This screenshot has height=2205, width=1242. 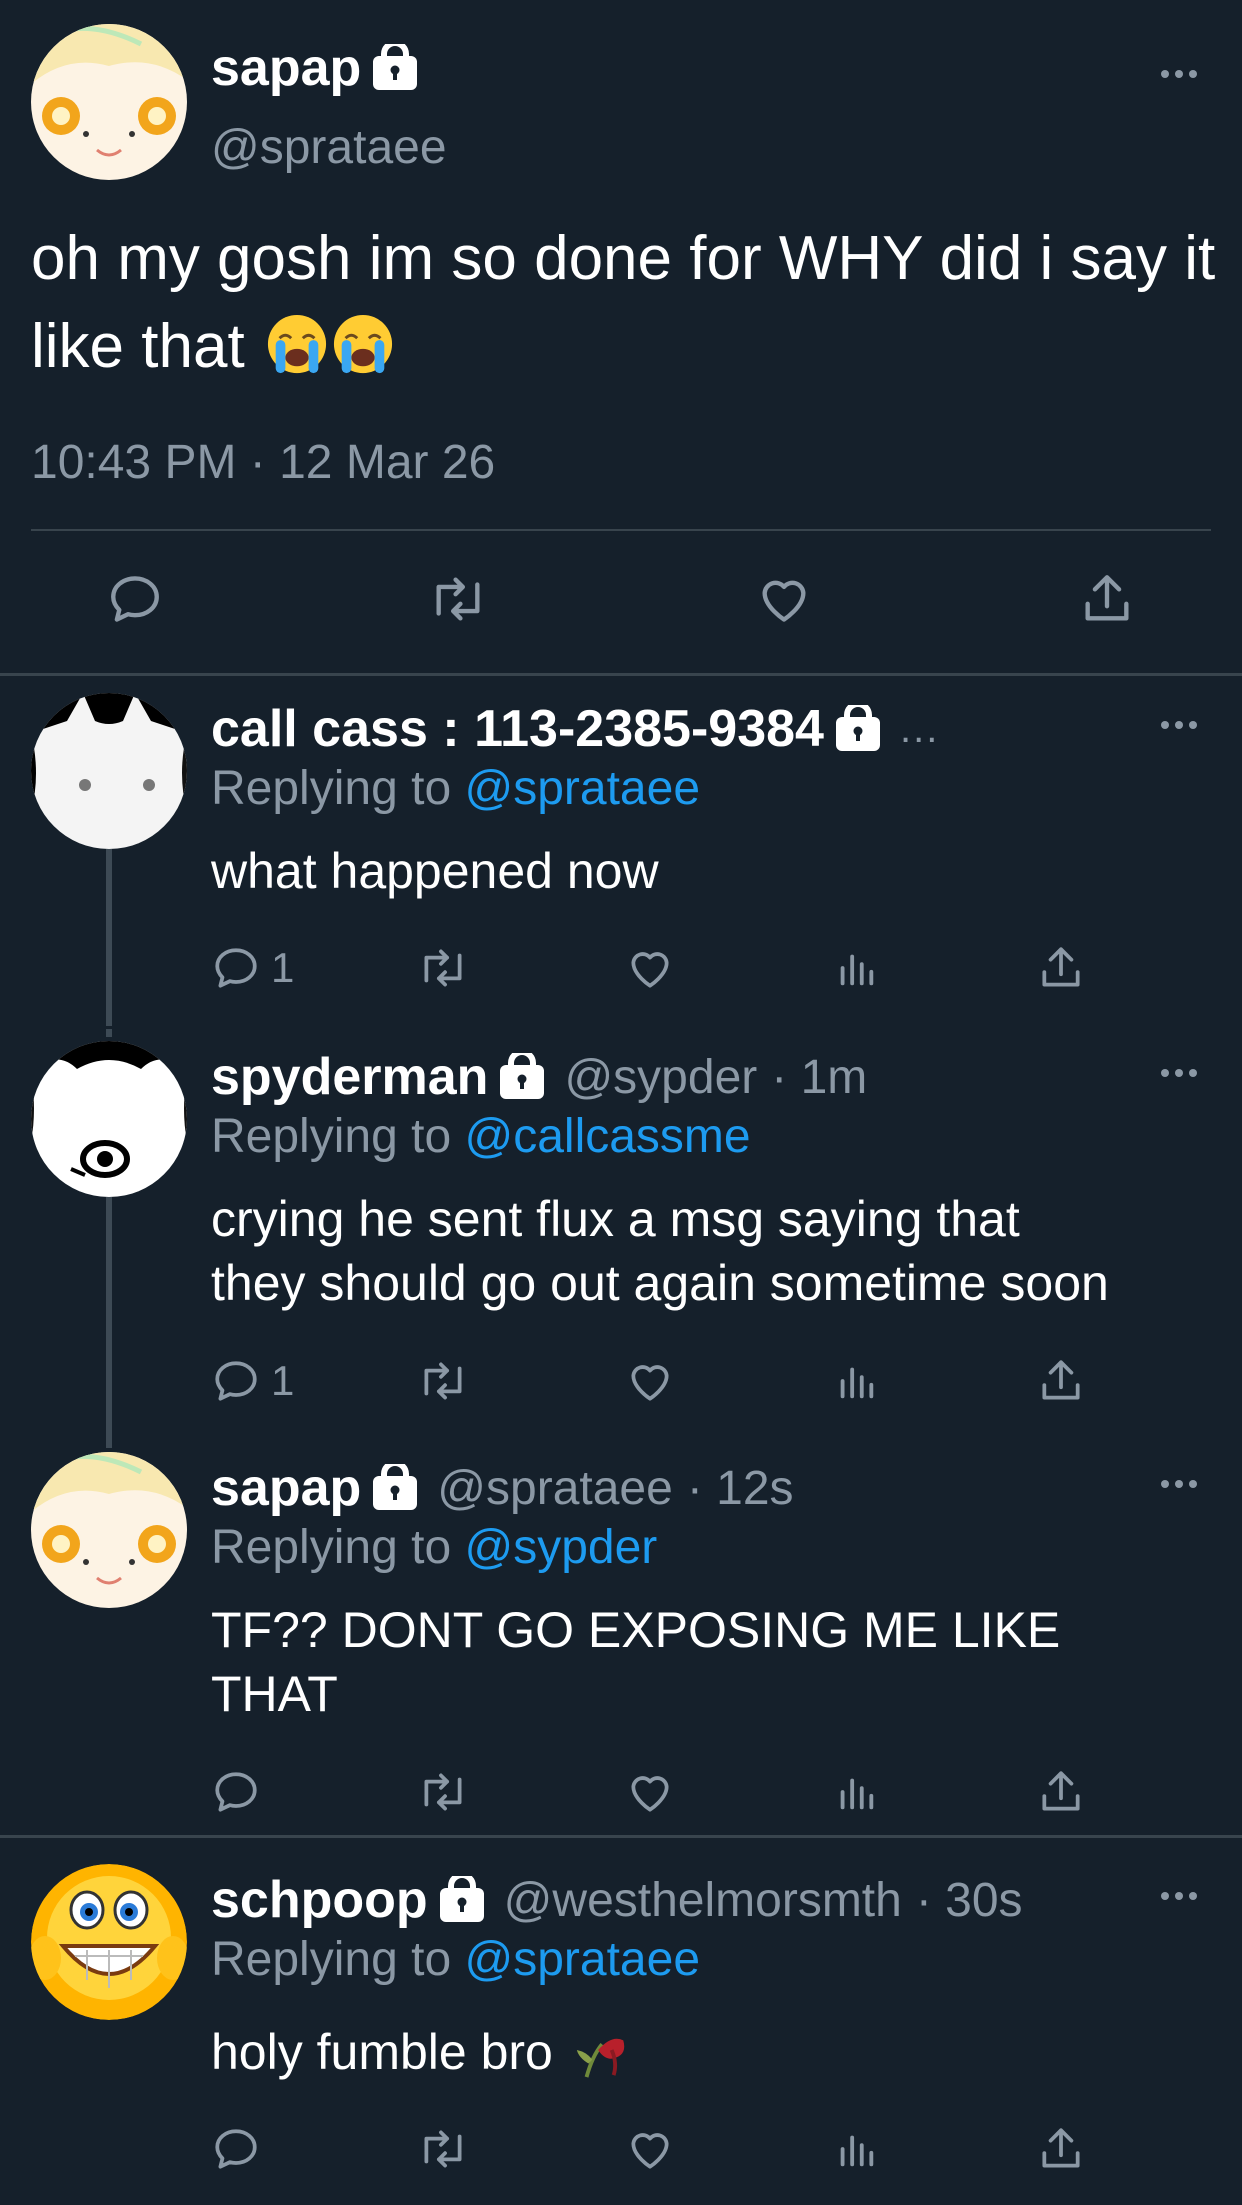 What do you see at coordinates (319, 1900) in the screenshot?
I see `display-name: schpoop` at bounding box center [319, 1900].